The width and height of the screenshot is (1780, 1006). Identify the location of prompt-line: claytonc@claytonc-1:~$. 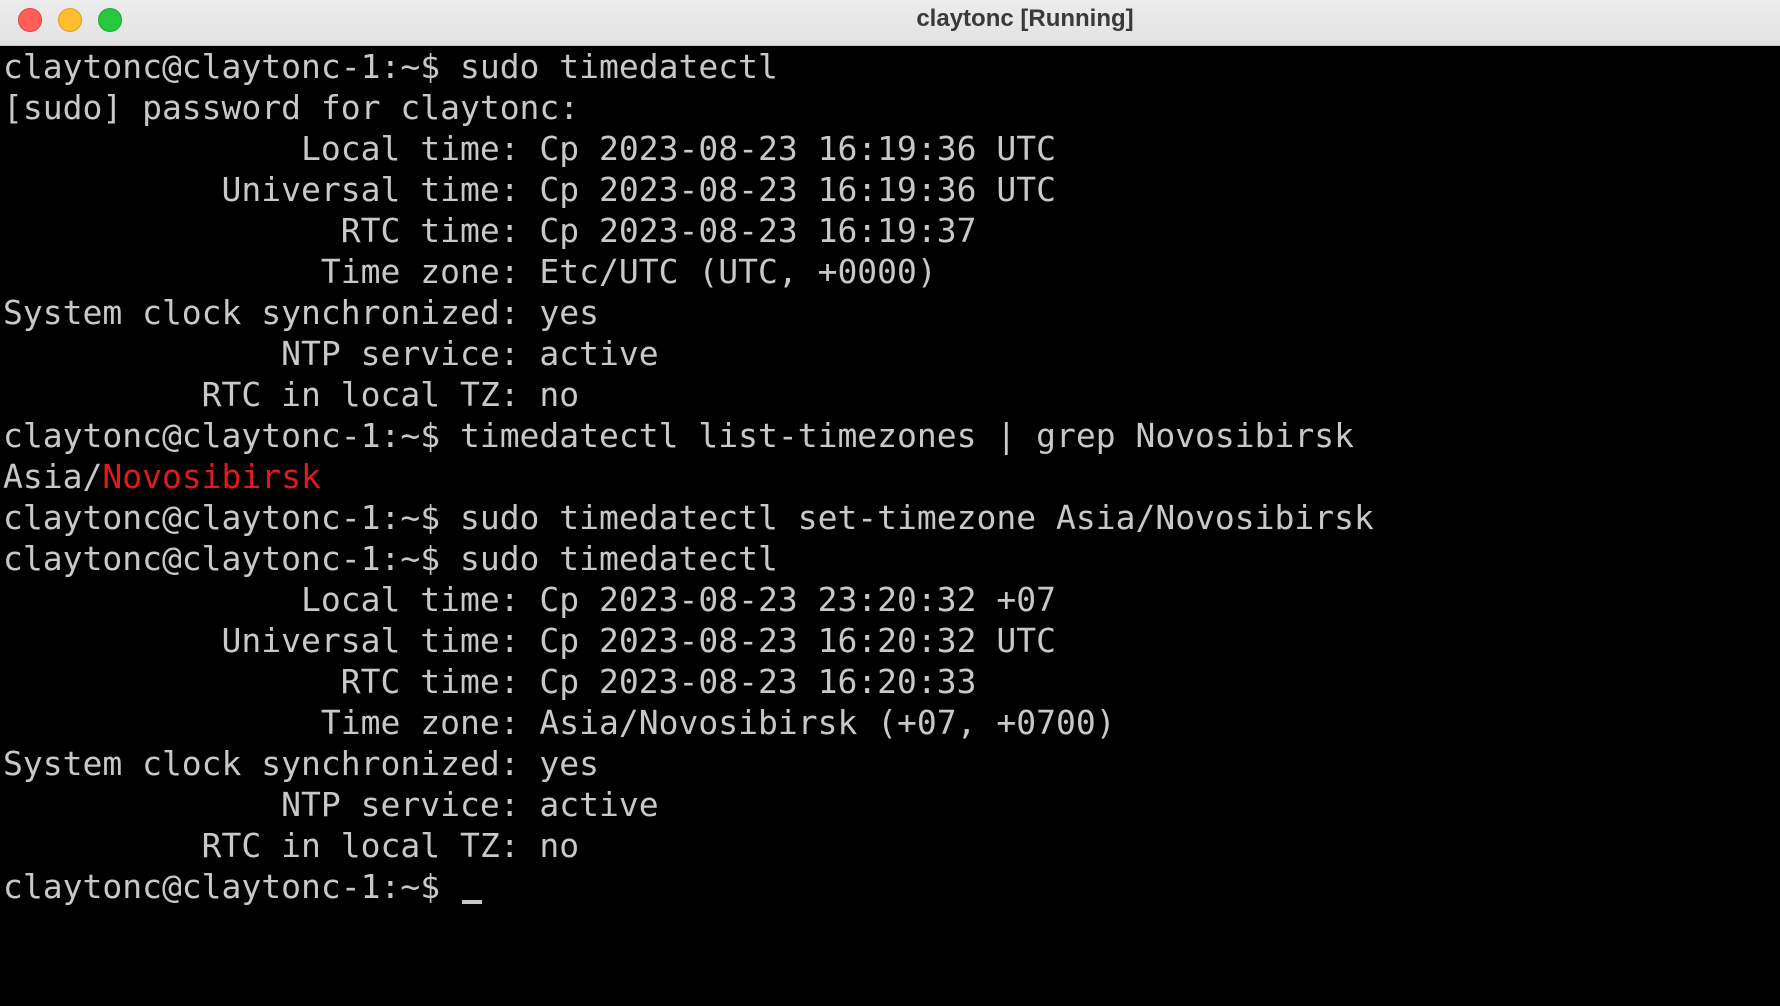
(242, 886).